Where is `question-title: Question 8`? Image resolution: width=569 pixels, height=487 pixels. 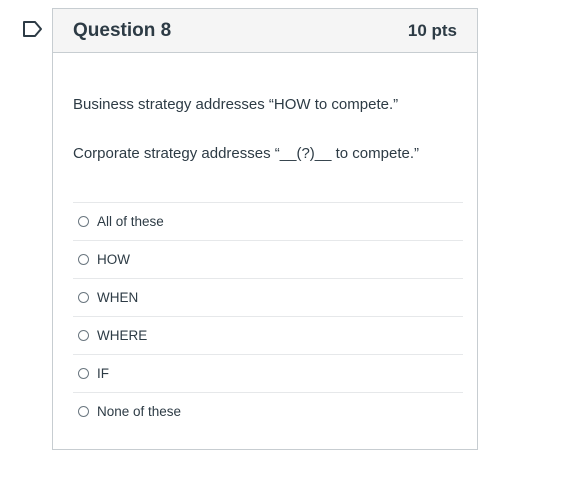 question-title: Question 8 is located at coordinates (122, 30).